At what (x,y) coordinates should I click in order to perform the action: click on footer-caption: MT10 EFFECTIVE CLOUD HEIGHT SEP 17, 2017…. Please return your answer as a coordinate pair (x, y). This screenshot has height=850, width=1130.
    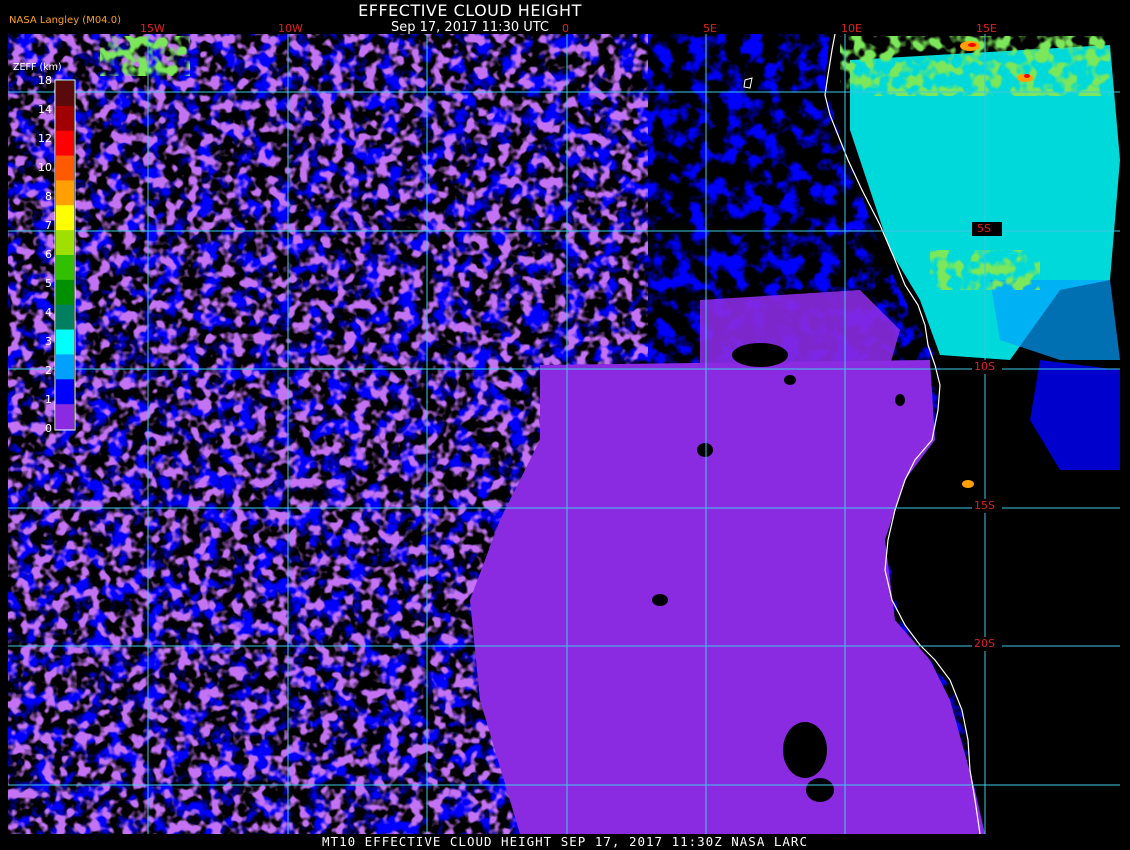
    Looking at the image, I should click on (565, 841).